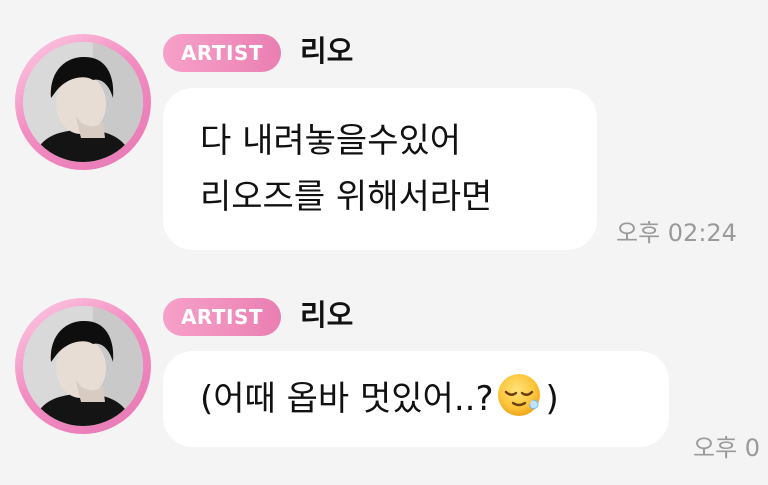 The height and width of the screenshot is (485, 768). I want to click on message-line: (어때 옵바 멋있어..? ), so click(434, 399).